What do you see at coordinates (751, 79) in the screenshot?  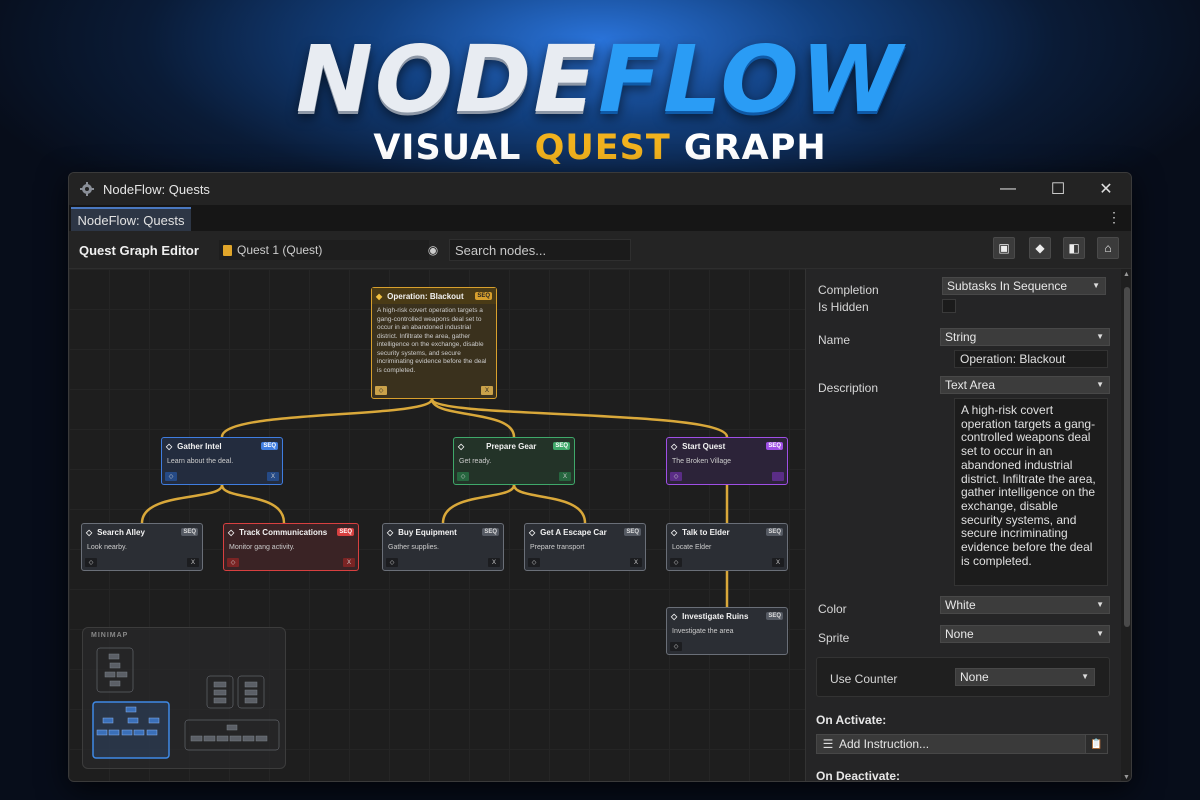 I see `brand-logo-part2: FLOW` at bounding box center [751, 79].